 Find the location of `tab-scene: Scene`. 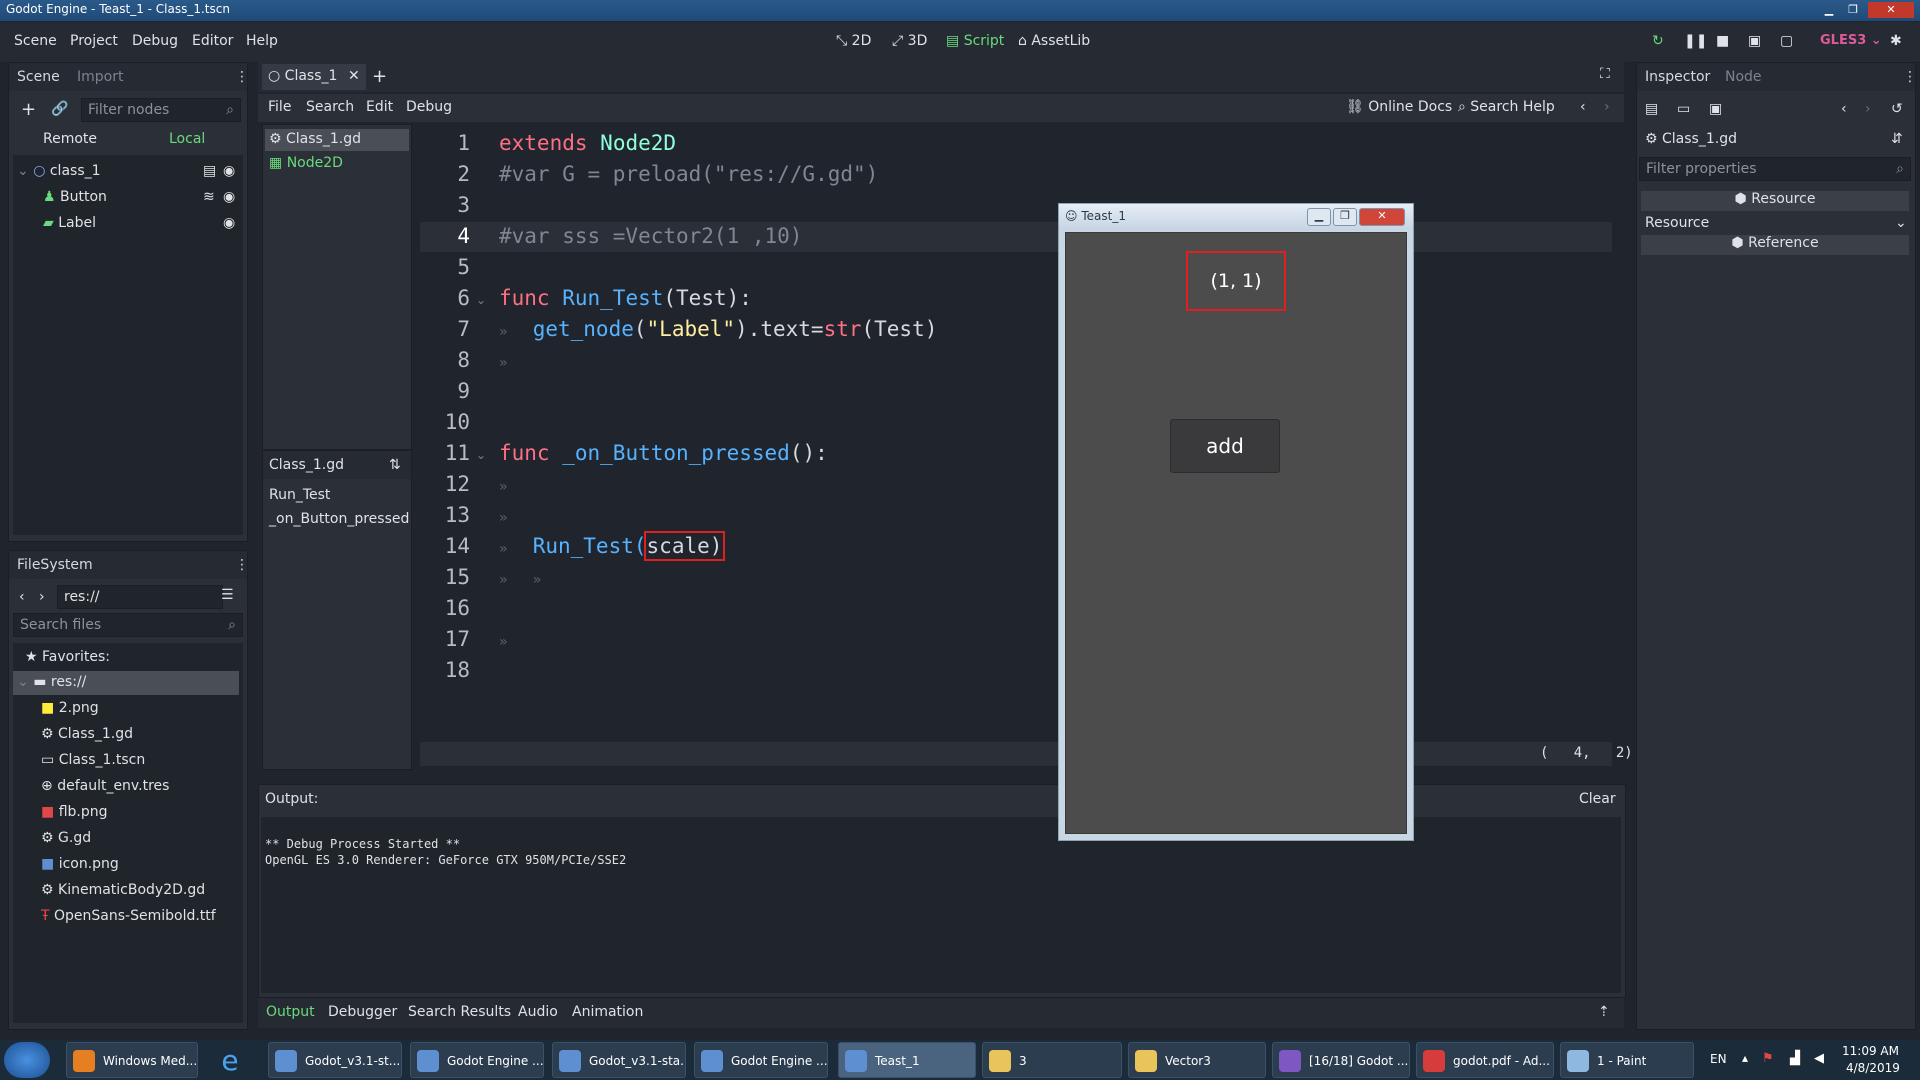

tab-scene: Scene is located at coordinates (38, 77).